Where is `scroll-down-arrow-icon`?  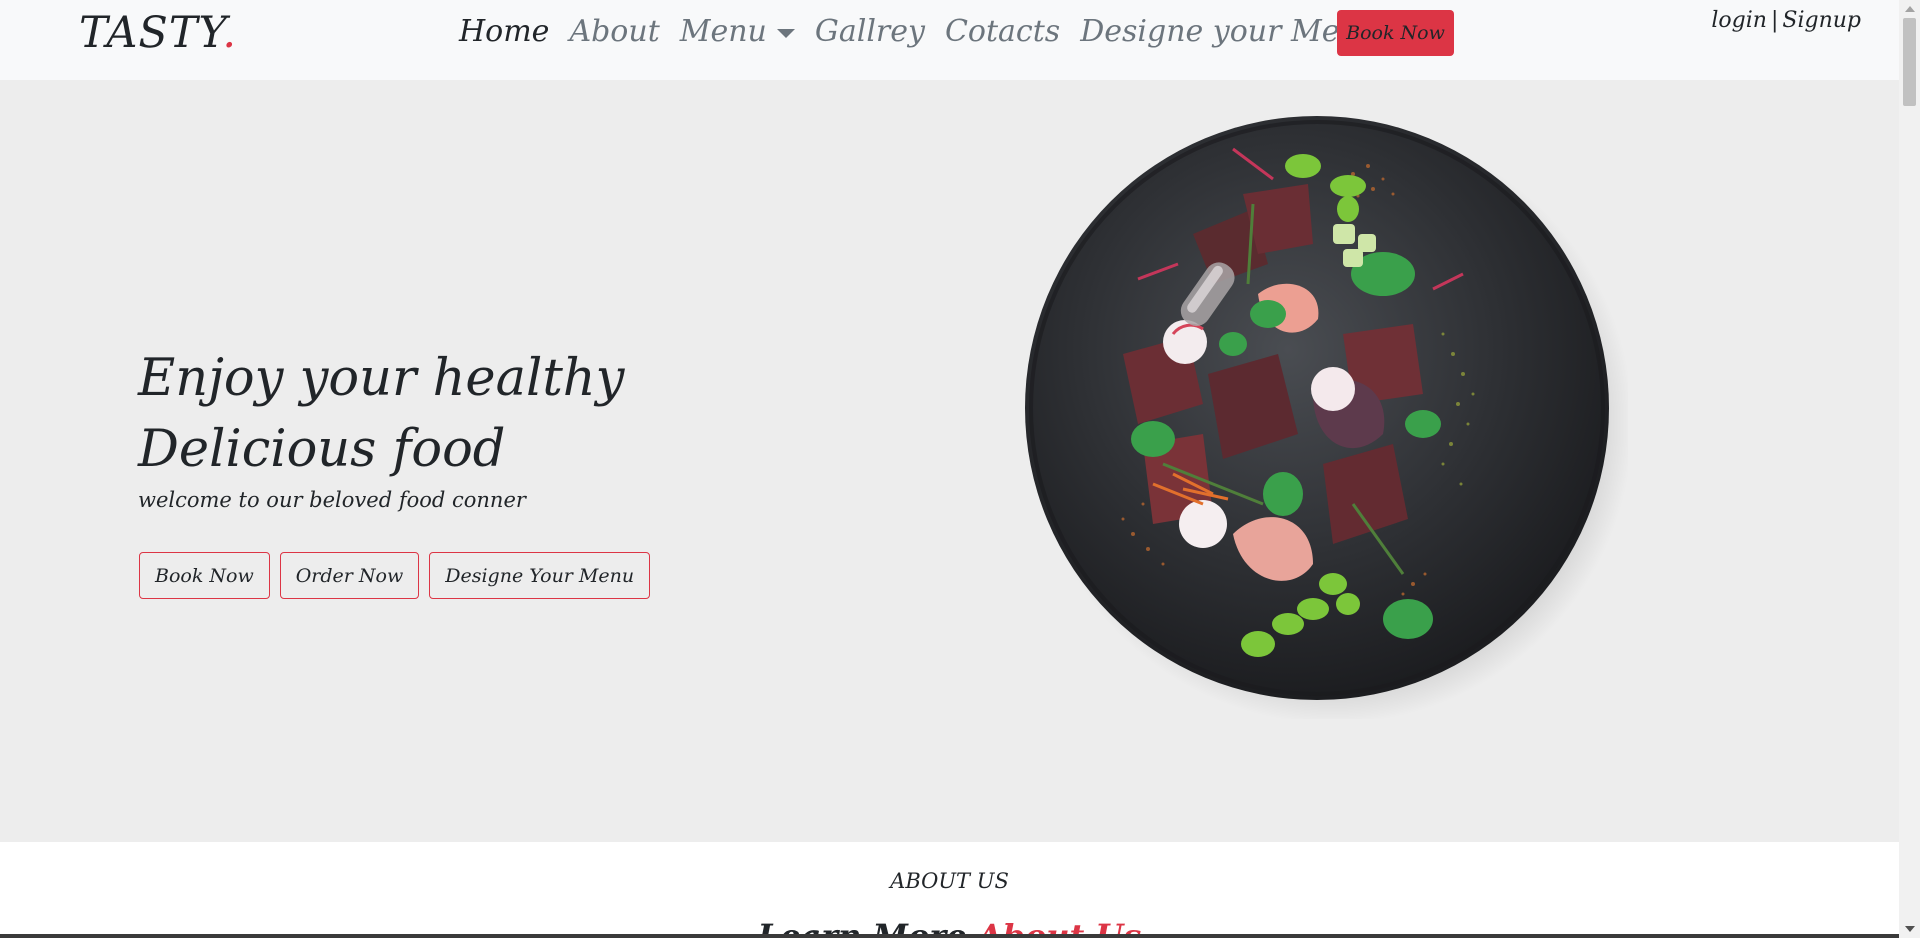 scroll-down-arrow-icon is located at coordinates (1910, 929).